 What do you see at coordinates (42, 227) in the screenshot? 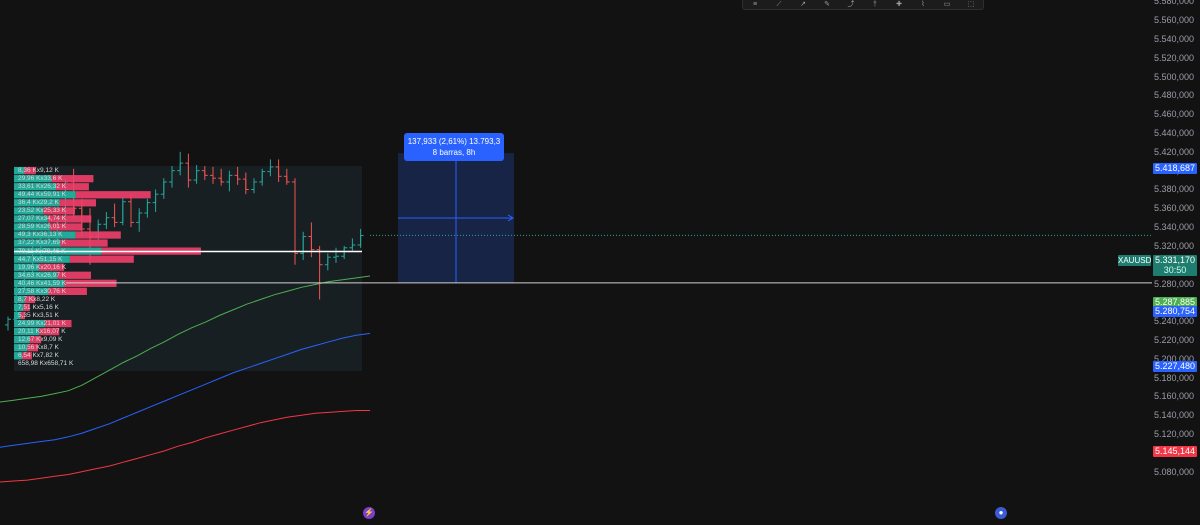
I see `vp-row-label: 28,59 Kx26,01 K` at bounding box center [42, 227].